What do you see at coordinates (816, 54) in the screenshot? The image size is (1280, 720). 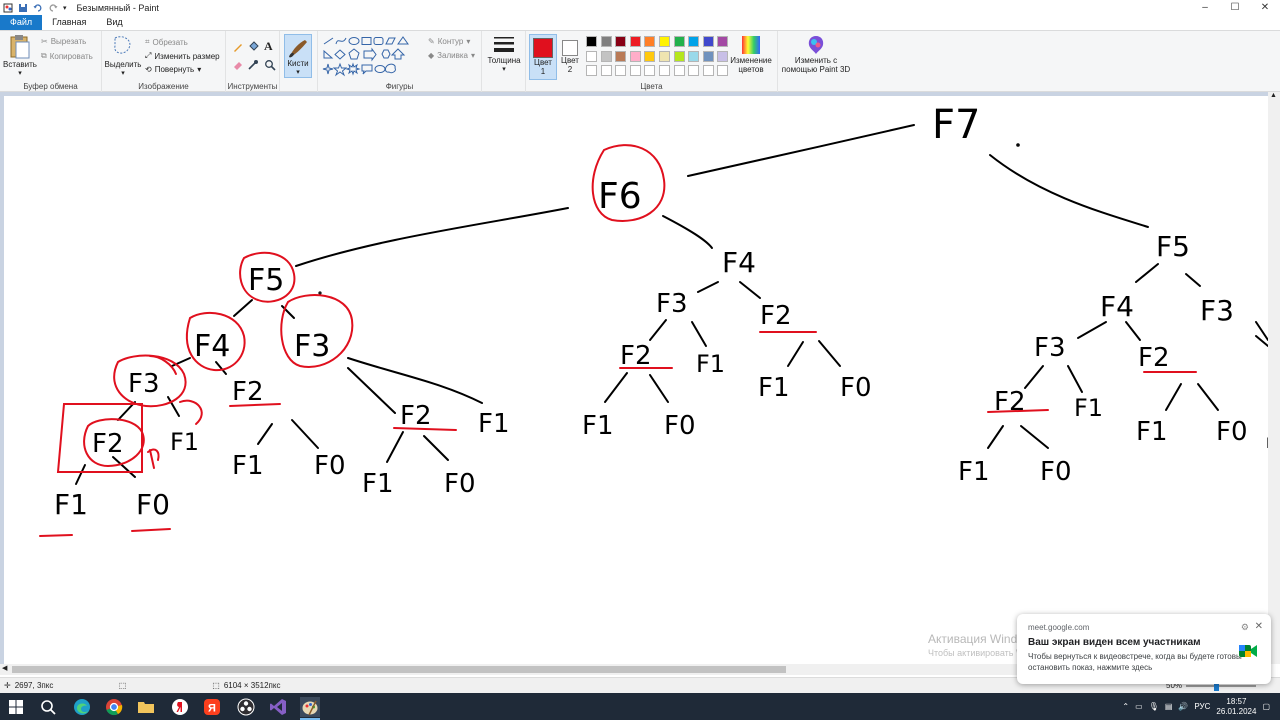 I see `paint3d-button: Изменить с помощью Paint 3D` at bounding box center [816, 54].